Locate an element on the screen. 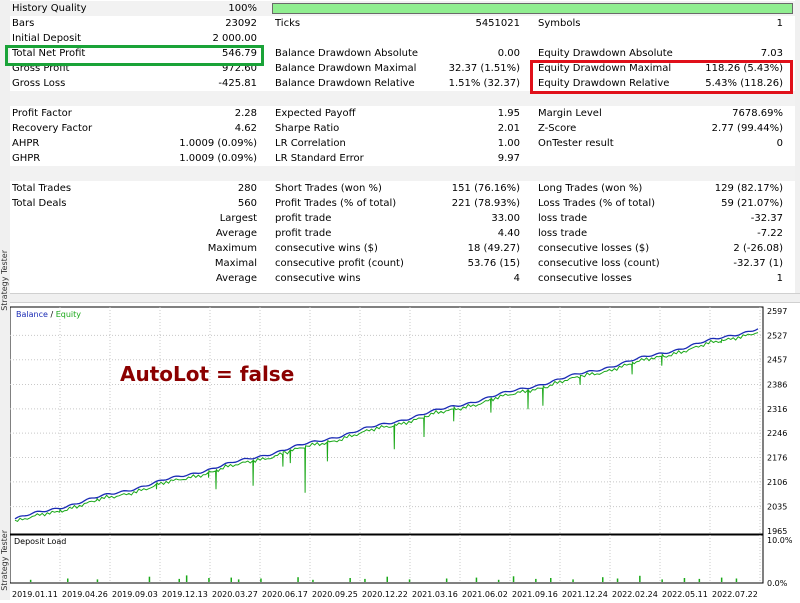 This screenshot has height=603, width=800. legend-balance: Balance is located at coordinates (32, 314).